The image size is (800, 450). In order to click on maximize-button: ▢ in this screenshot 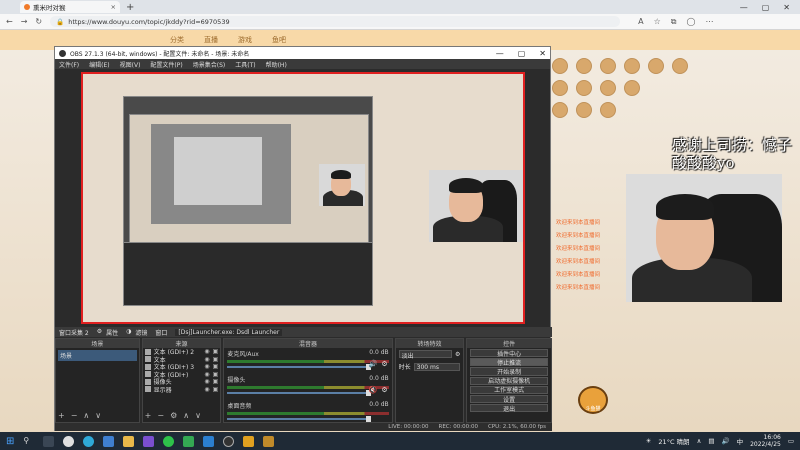, I will do `click(766, 7)`.